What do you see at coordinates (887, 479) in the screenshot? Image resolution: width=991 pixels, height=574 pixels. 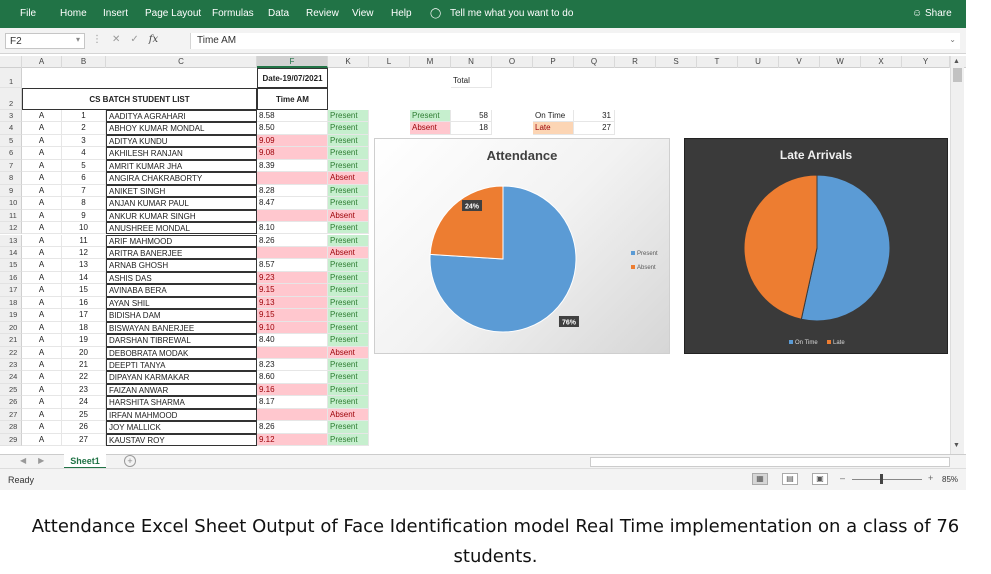 I see `zoom-slider` at bounding box center [887, 479].